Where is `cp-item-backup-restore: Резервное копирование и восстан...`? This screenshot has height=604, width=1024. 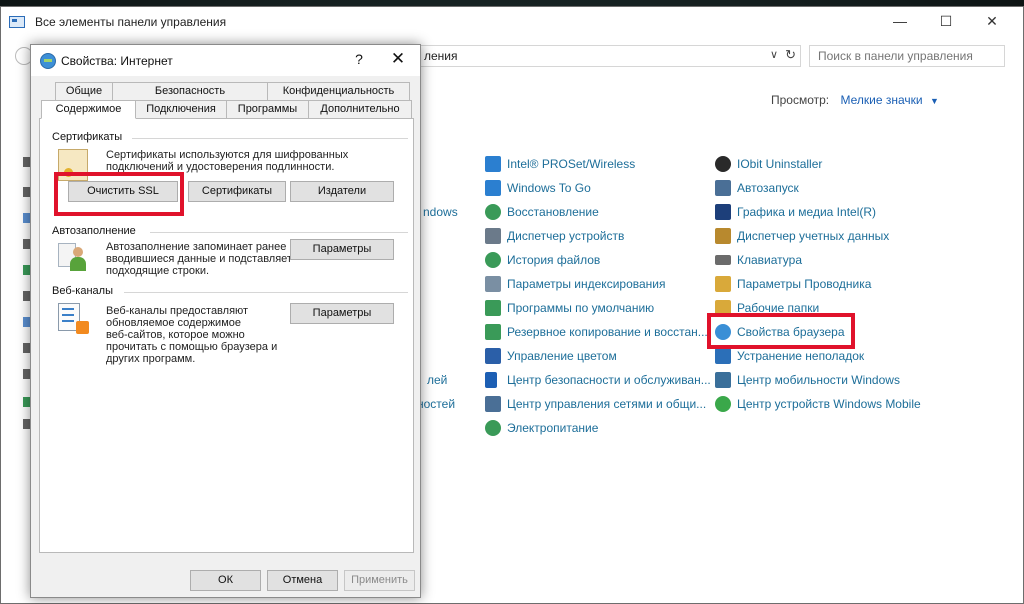 cp-item-backup-restore: Резервное копирование и восстан... is located at coordinates (596, 332).